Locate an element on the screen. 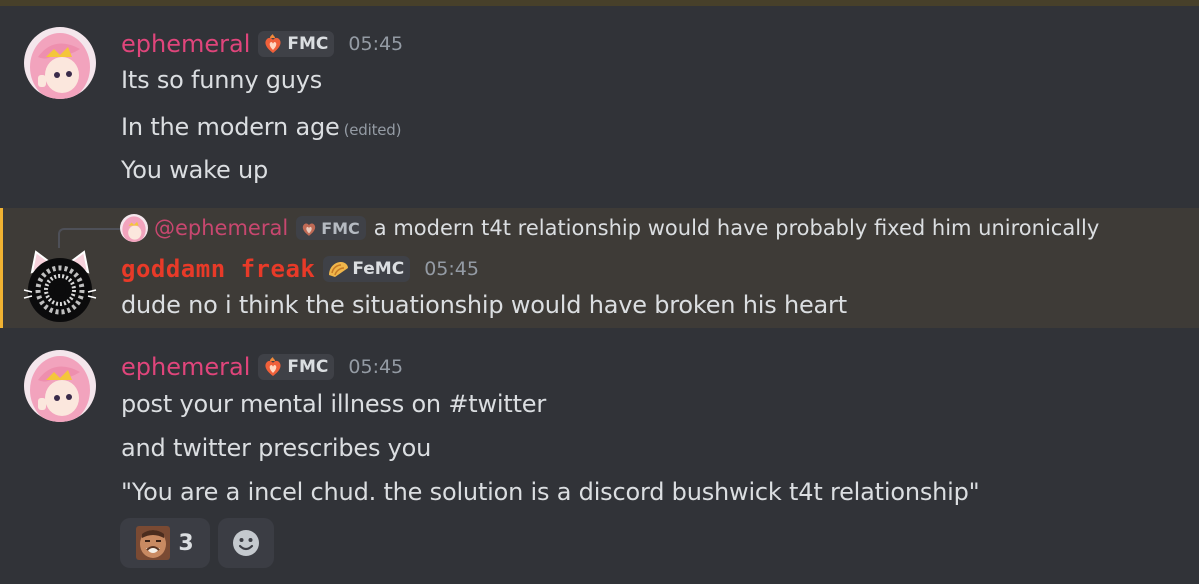 This screenshot has height=584, width=1199. edited-label: (edited) is located at coordinates (372, 130).